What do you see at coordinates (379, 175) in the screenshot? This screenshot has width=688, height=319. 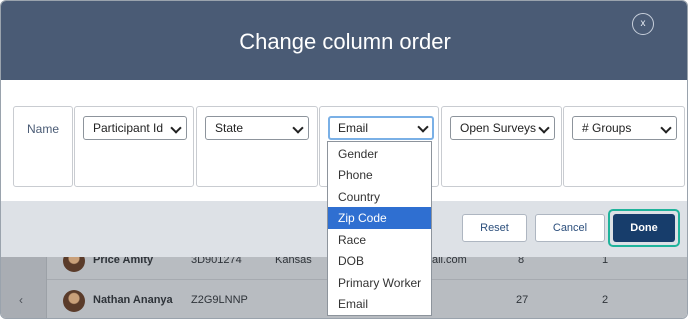 I see `dropdown-option-phone: Phone` at bounding box center [379, 175].